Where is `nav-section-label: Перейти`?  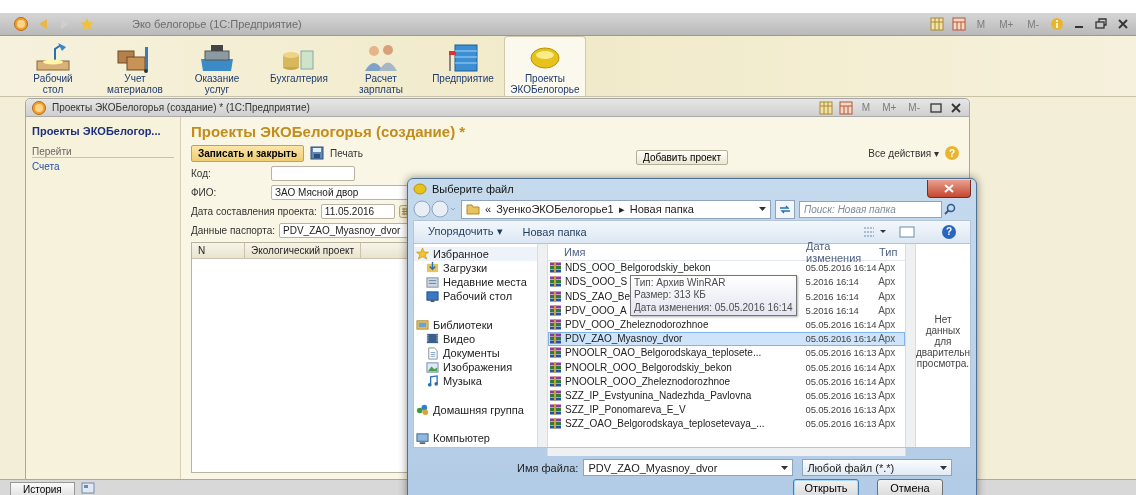 nav-section-label: Перейти is located at coordinates (103, 152).